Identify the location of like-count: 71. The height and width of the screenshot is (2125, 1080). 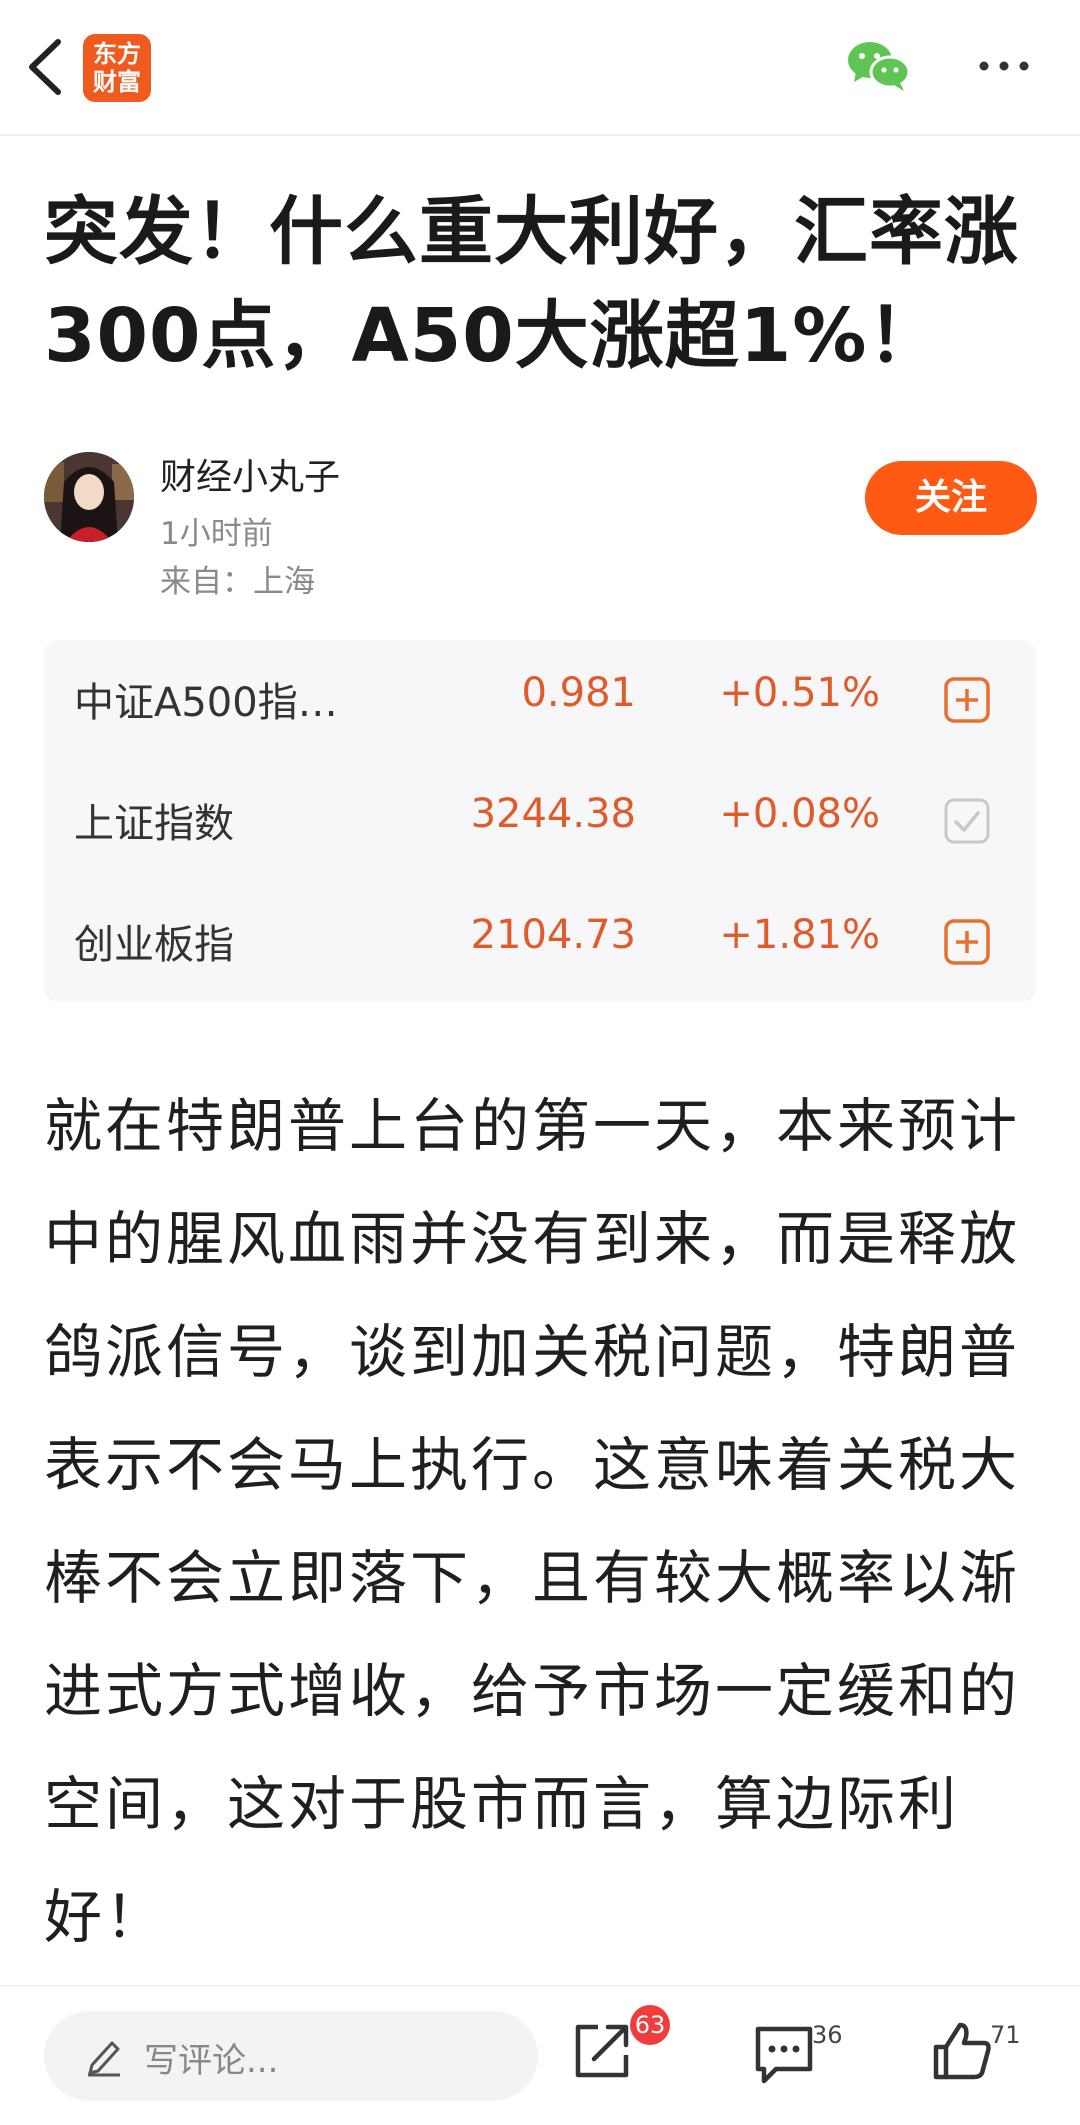
(1005, 2035).